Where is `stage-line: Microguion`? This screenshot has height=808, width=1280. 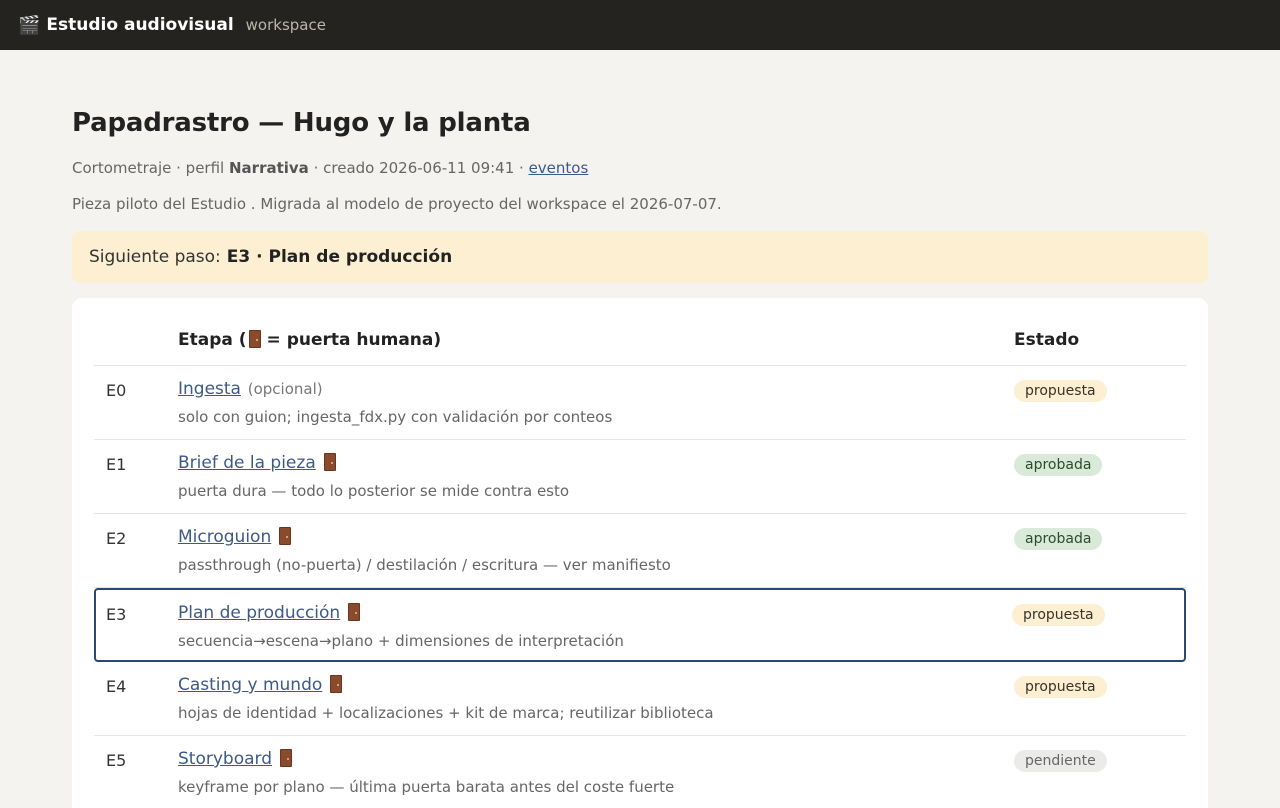 stage-line: Microguion is located at coordinates (596, 537).